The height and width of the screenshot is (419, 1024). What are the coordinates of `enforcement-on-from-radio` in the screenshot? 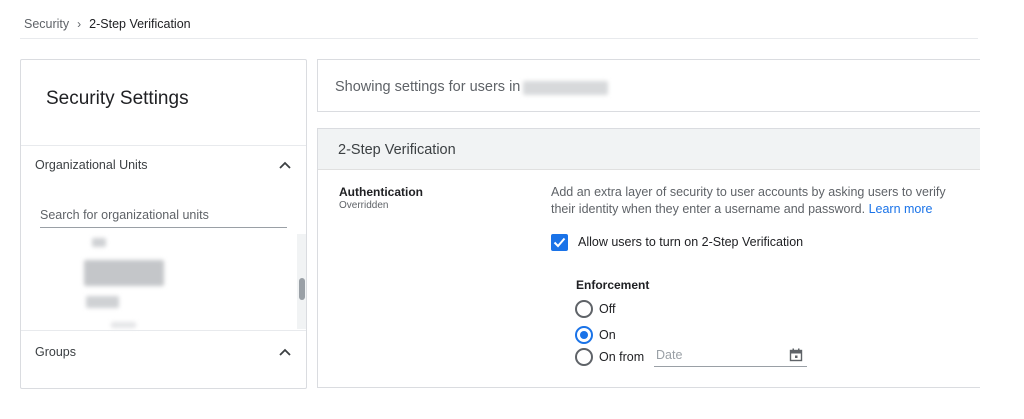 It's located at (584, 357).